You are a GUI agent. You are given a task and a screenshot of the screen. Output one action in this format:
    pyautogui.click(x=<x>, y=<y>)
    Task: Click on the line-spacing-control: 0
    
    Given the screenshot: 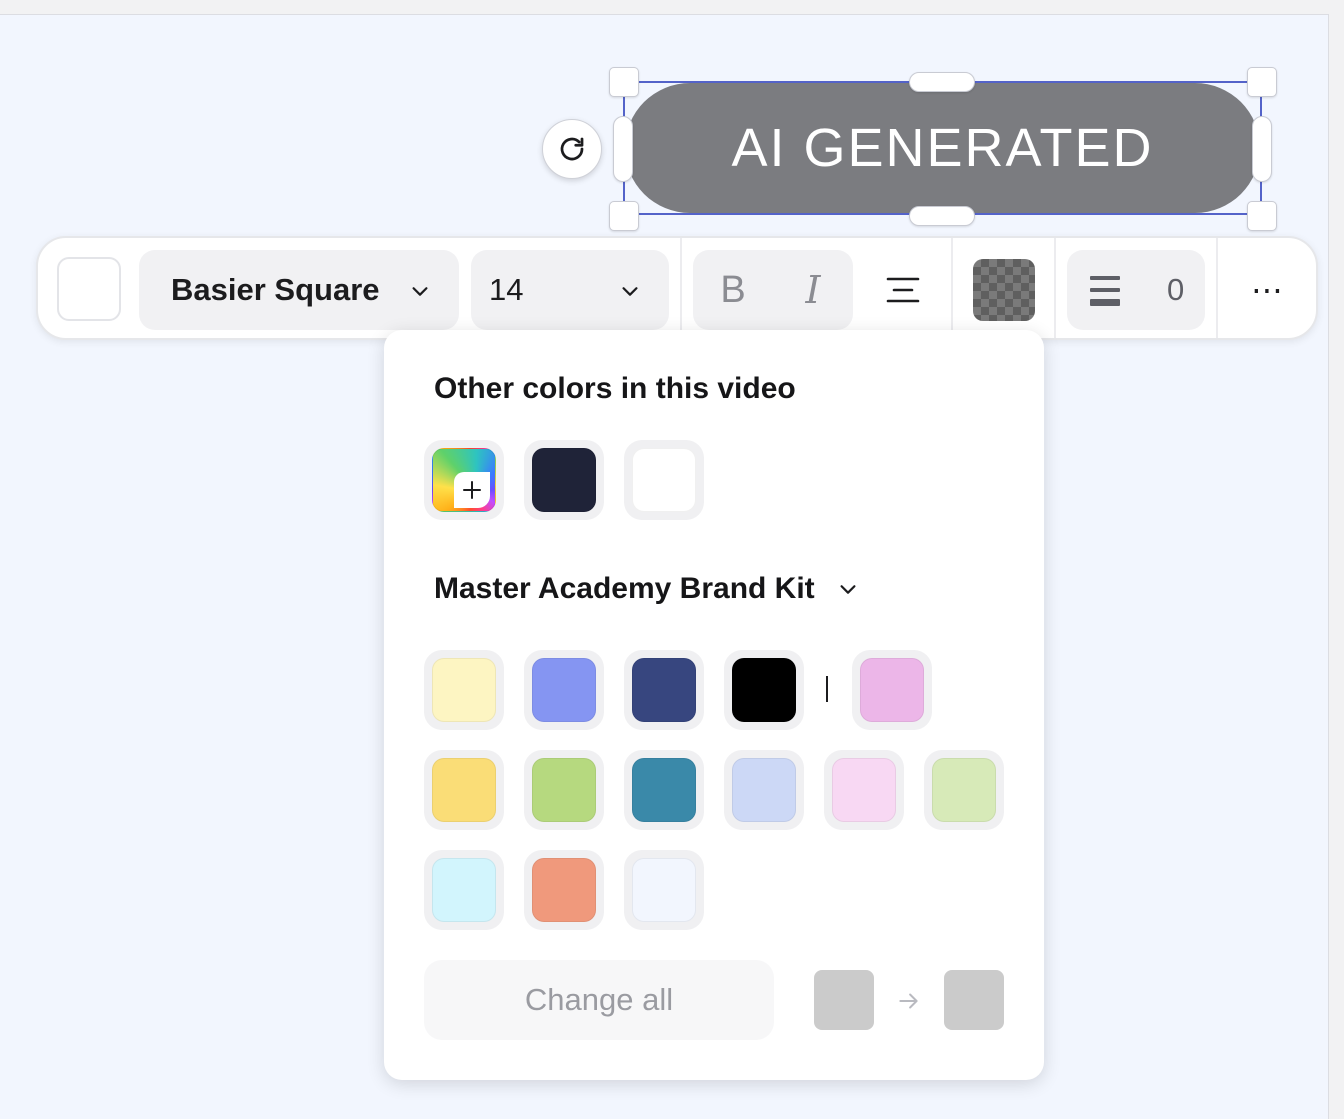 What is the action you would take?
    pyautogui.click(x=1136, y=290)
    